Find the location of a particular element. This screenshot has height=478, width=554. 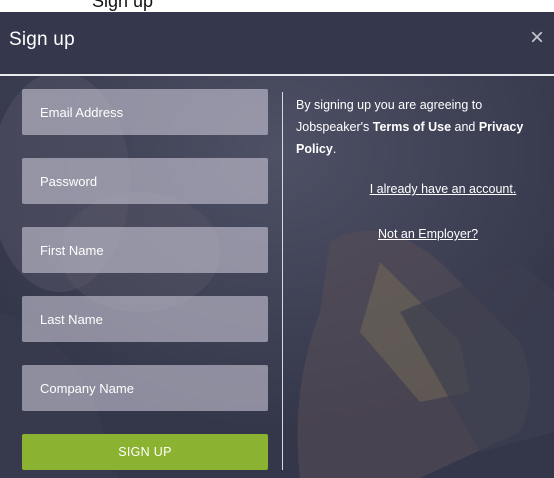

company-name-field is located at coordinates (145, 388).